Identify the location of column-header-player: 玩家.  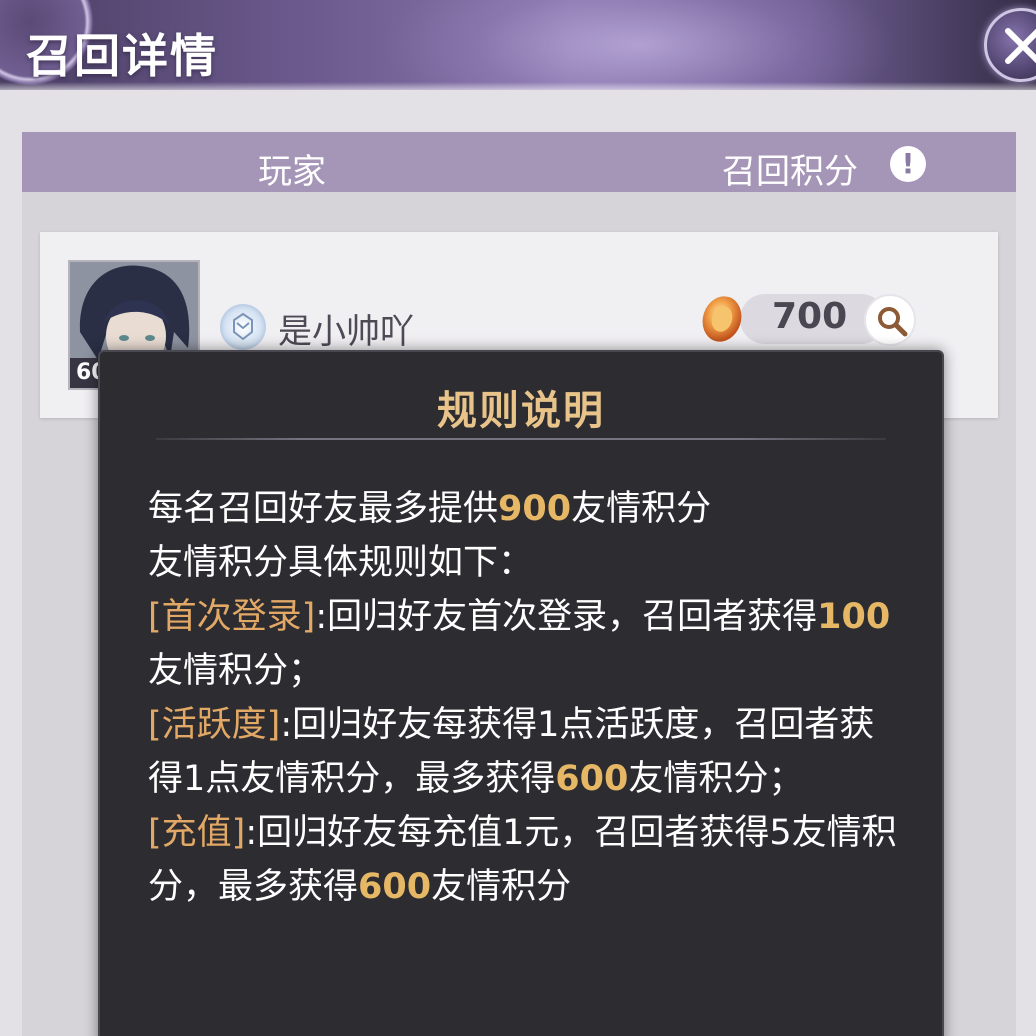
(292, 172).